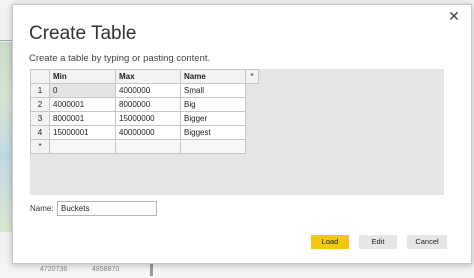 The width and height of the screenshot is (474, 278). What do you see at coordinates (6, 137) in the screenshot?
I see `background-map-visual` at bounding box center [6, 137].